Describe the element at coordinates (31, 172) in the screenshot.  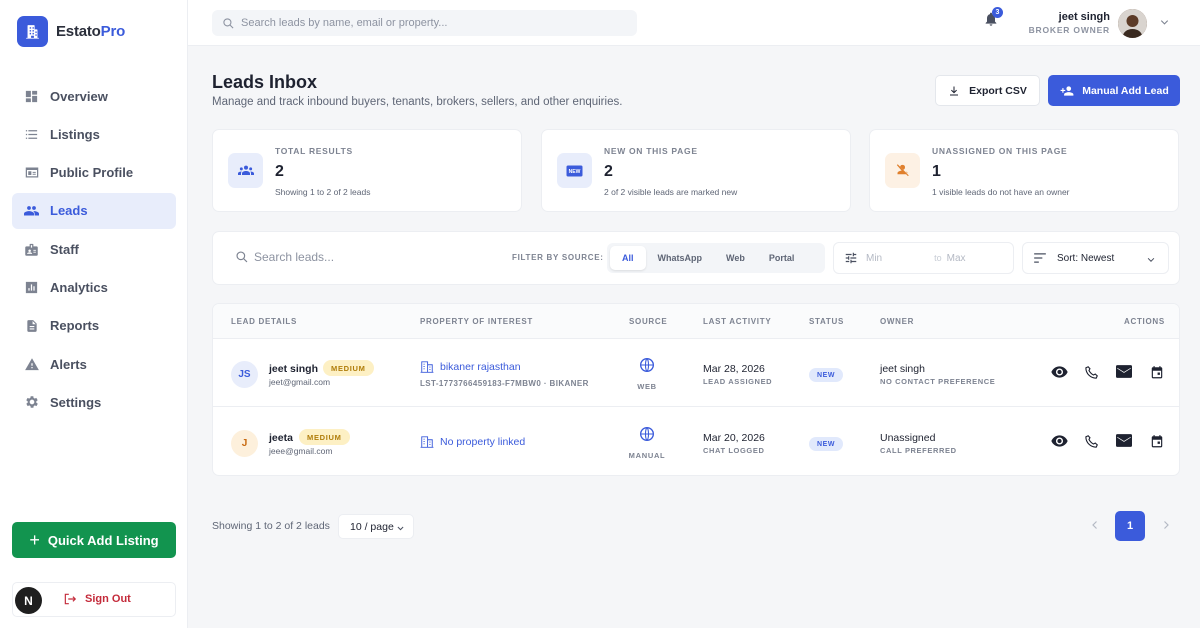
I see `profile-card-icon` at that location.